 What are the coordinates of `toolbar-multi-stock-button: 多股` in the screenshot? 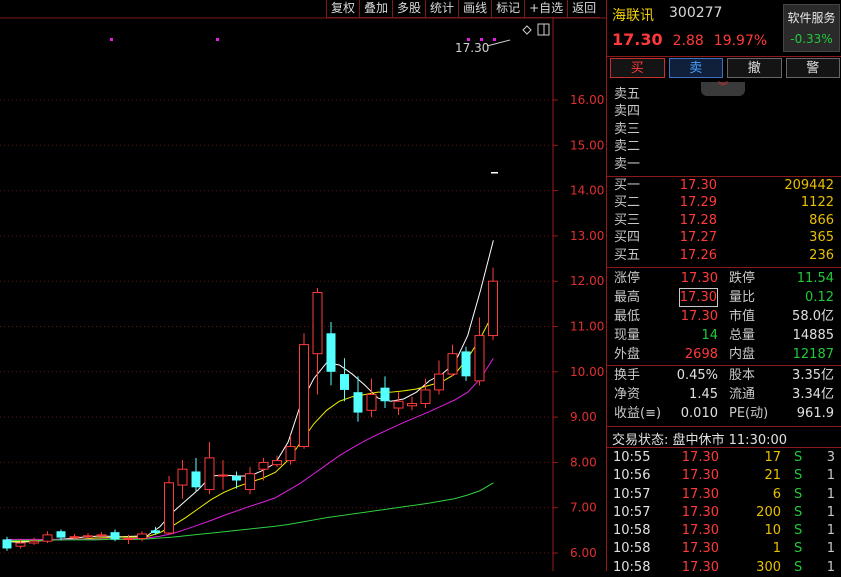 It's located at (409, 9).